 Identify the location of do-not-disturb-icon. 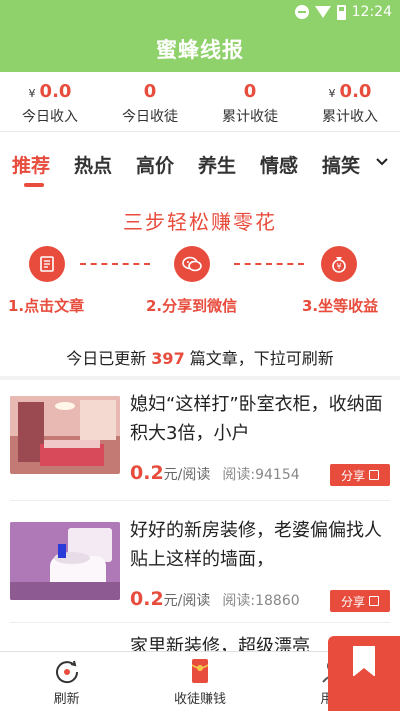
(301, 12).